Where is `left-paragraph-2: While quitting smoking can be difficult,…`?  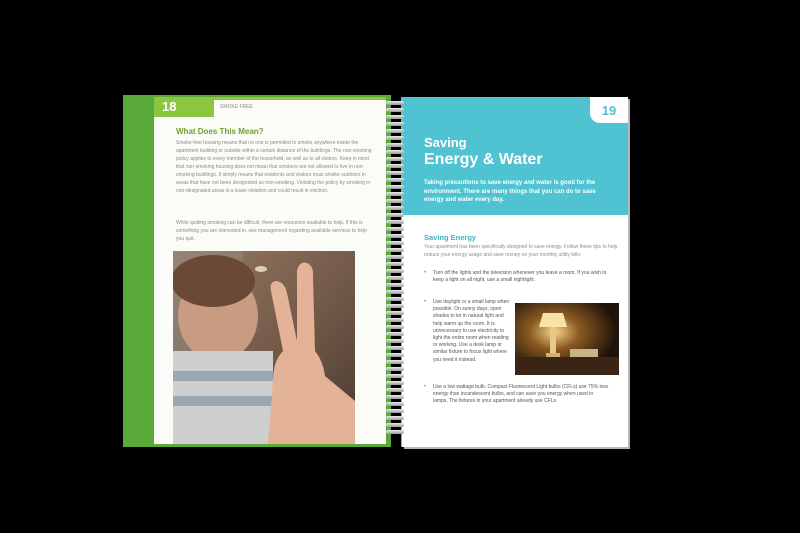 left-paragraph-2: While quitting smoking can be difficult,… is located at coordinates (271, 231).